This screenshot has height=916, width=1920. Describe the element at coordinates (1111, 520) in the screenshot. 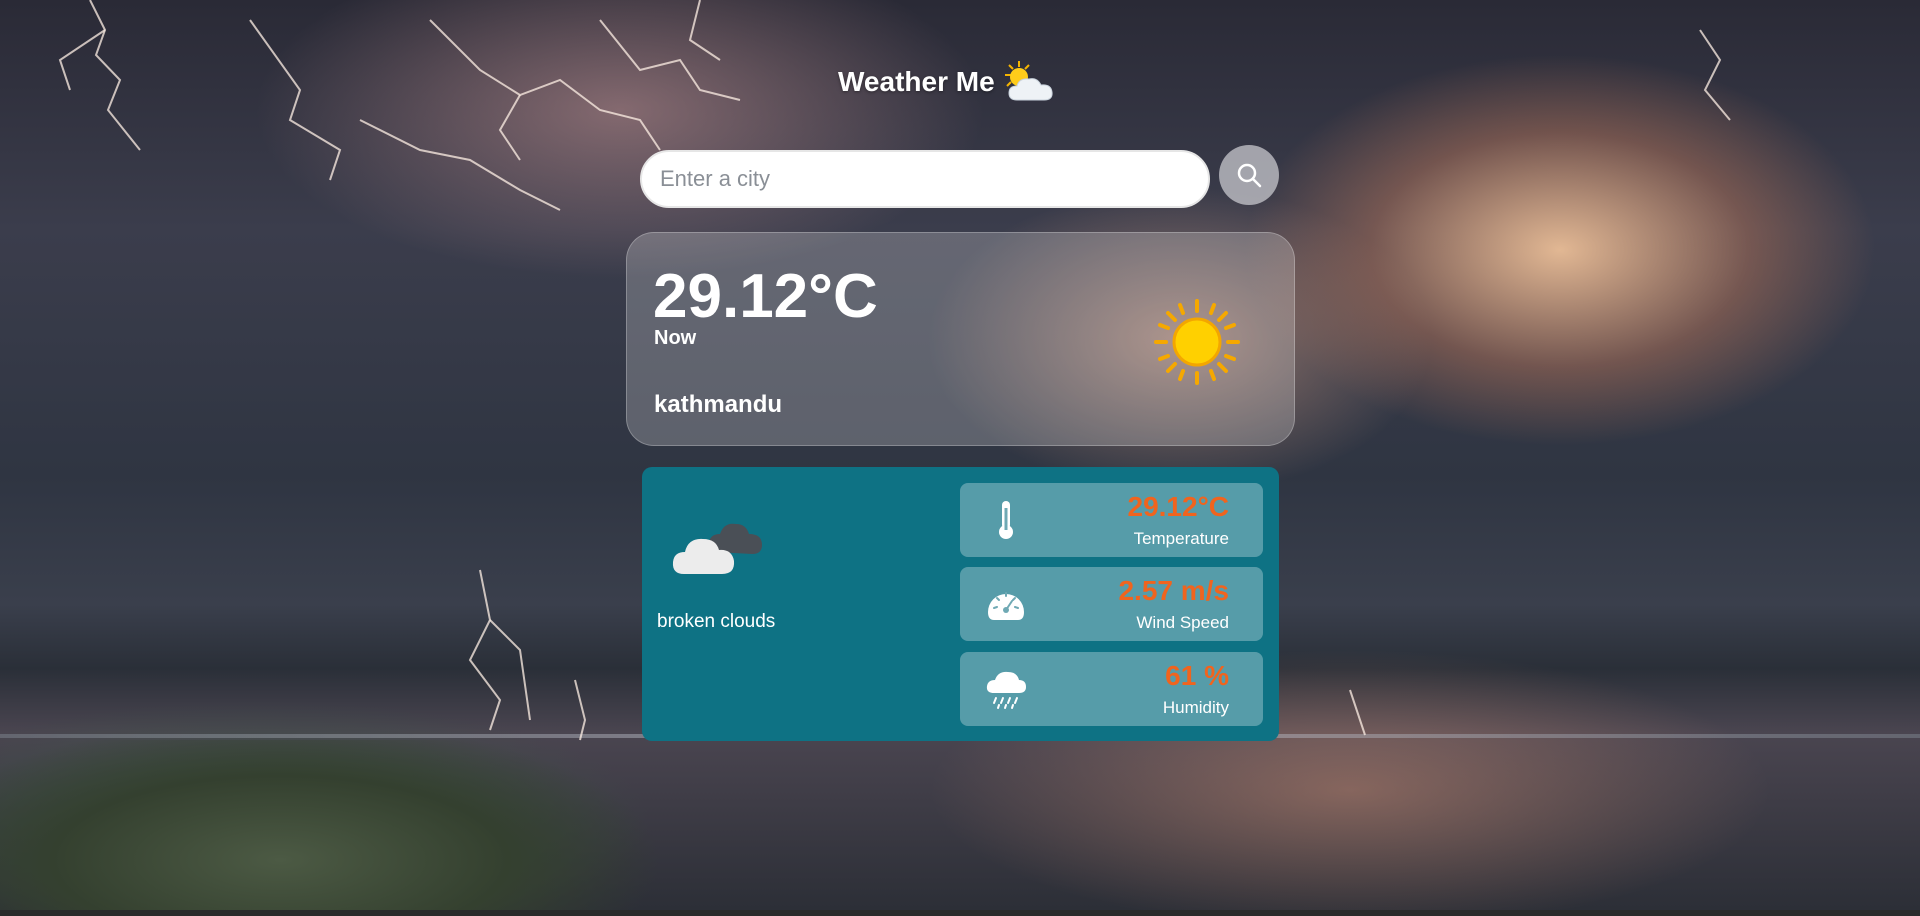

I see `temperature-stat: 29.12°C Temperature` at that location.